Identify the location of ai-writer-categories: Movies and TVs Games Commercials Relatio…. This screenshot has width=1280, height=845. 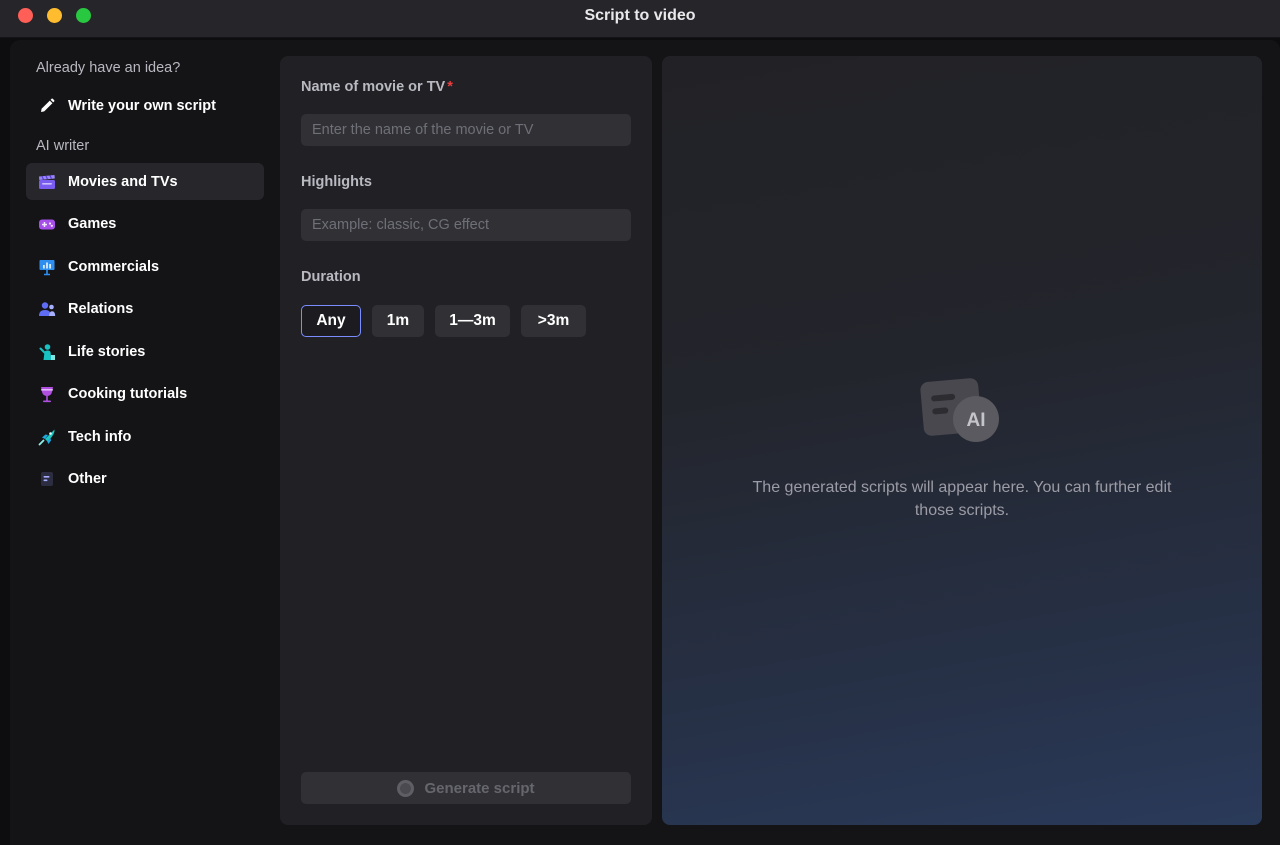
(145, 333).